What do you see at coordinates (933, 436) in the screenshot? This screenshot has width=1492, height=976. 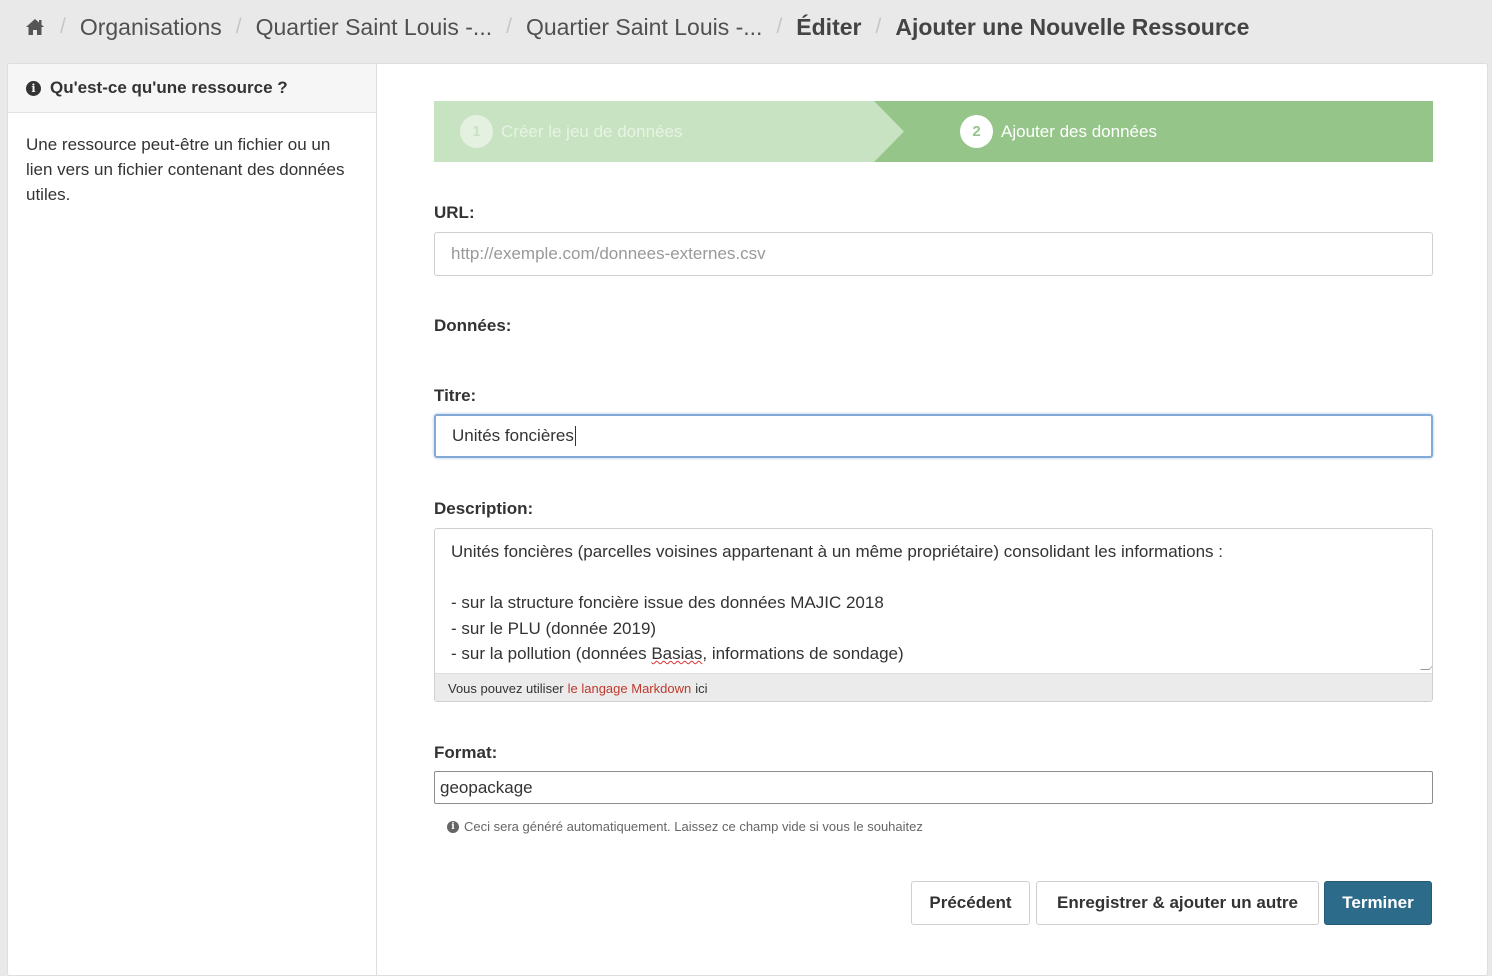 I see `title-input: Unités foncières` at bounding box center [933, 436].